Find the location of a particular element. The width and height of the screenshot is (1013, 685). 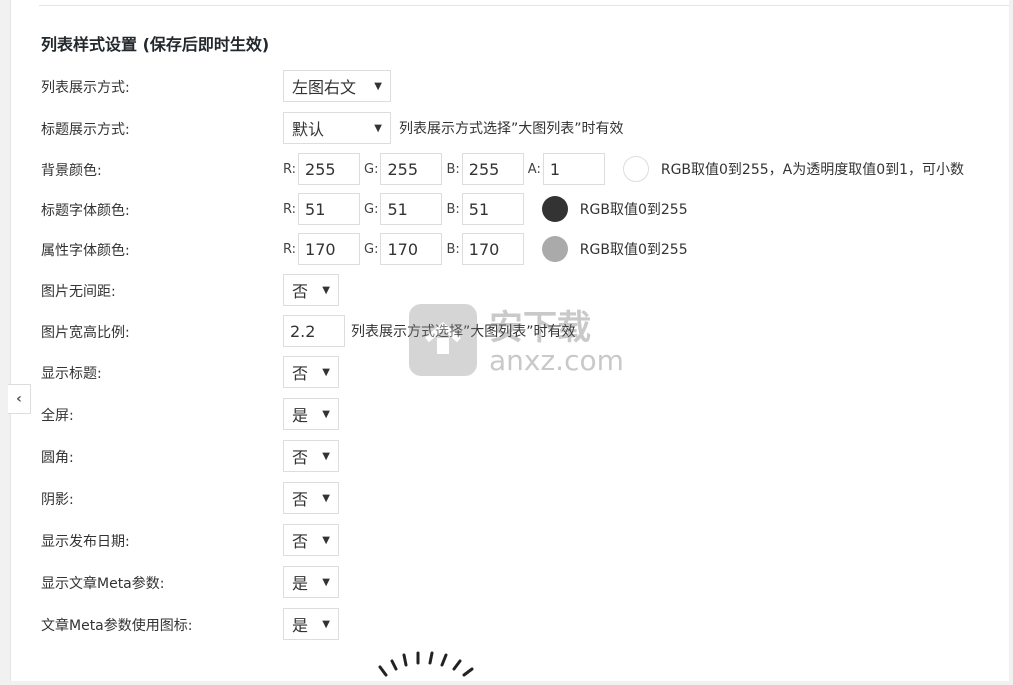

row-attr-font-color: 属性字体颜色: R: 170 G: 170 B: 170 RGB取值0到255 is located at coordinates (521, 249).